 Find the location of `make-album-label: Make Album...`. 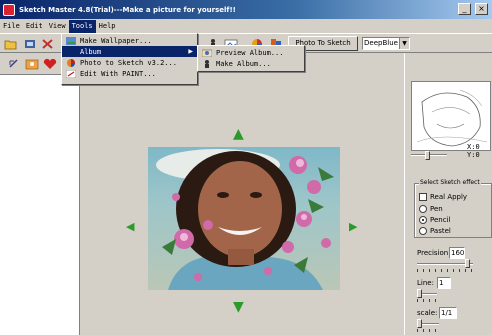

make-album-label: Make Album... is located at coordinates (243, 63).